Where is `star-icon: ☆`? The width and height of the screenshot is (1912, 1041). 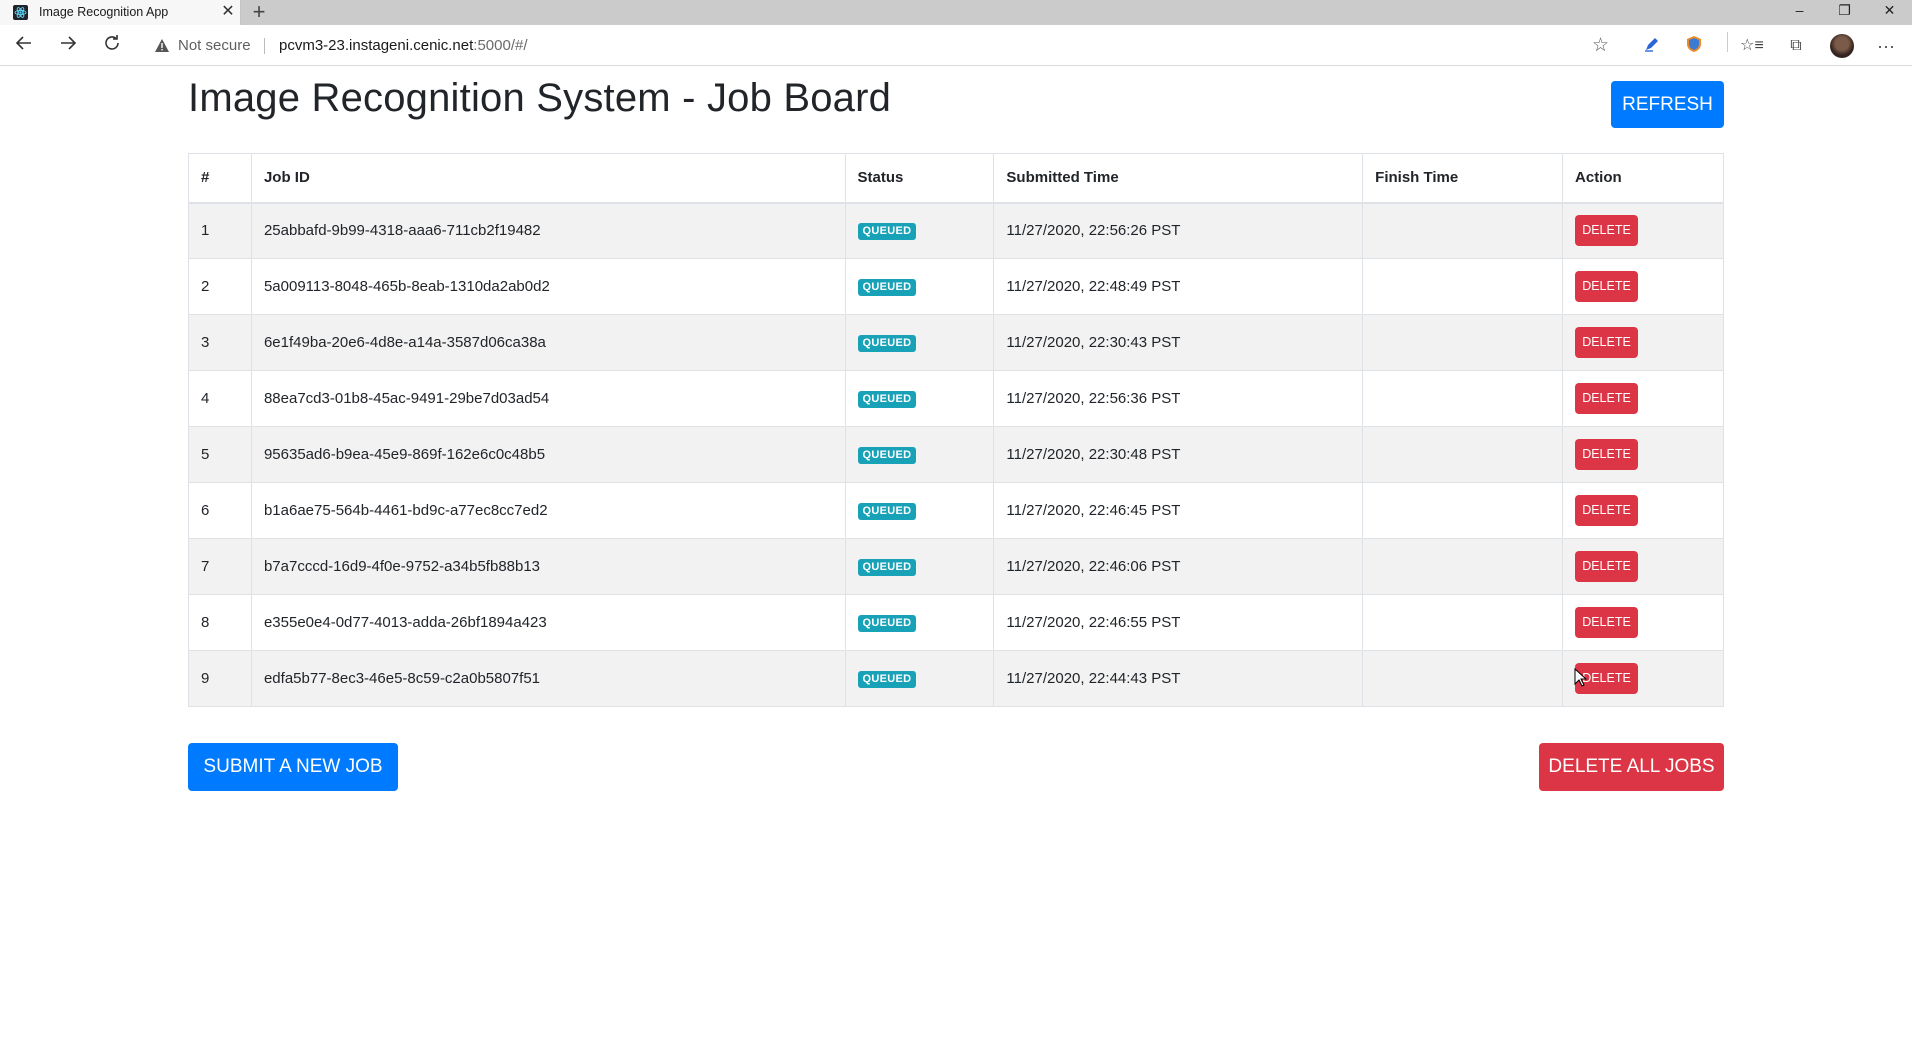 star-icon: ☆ is located at coordinates (1600, 45).